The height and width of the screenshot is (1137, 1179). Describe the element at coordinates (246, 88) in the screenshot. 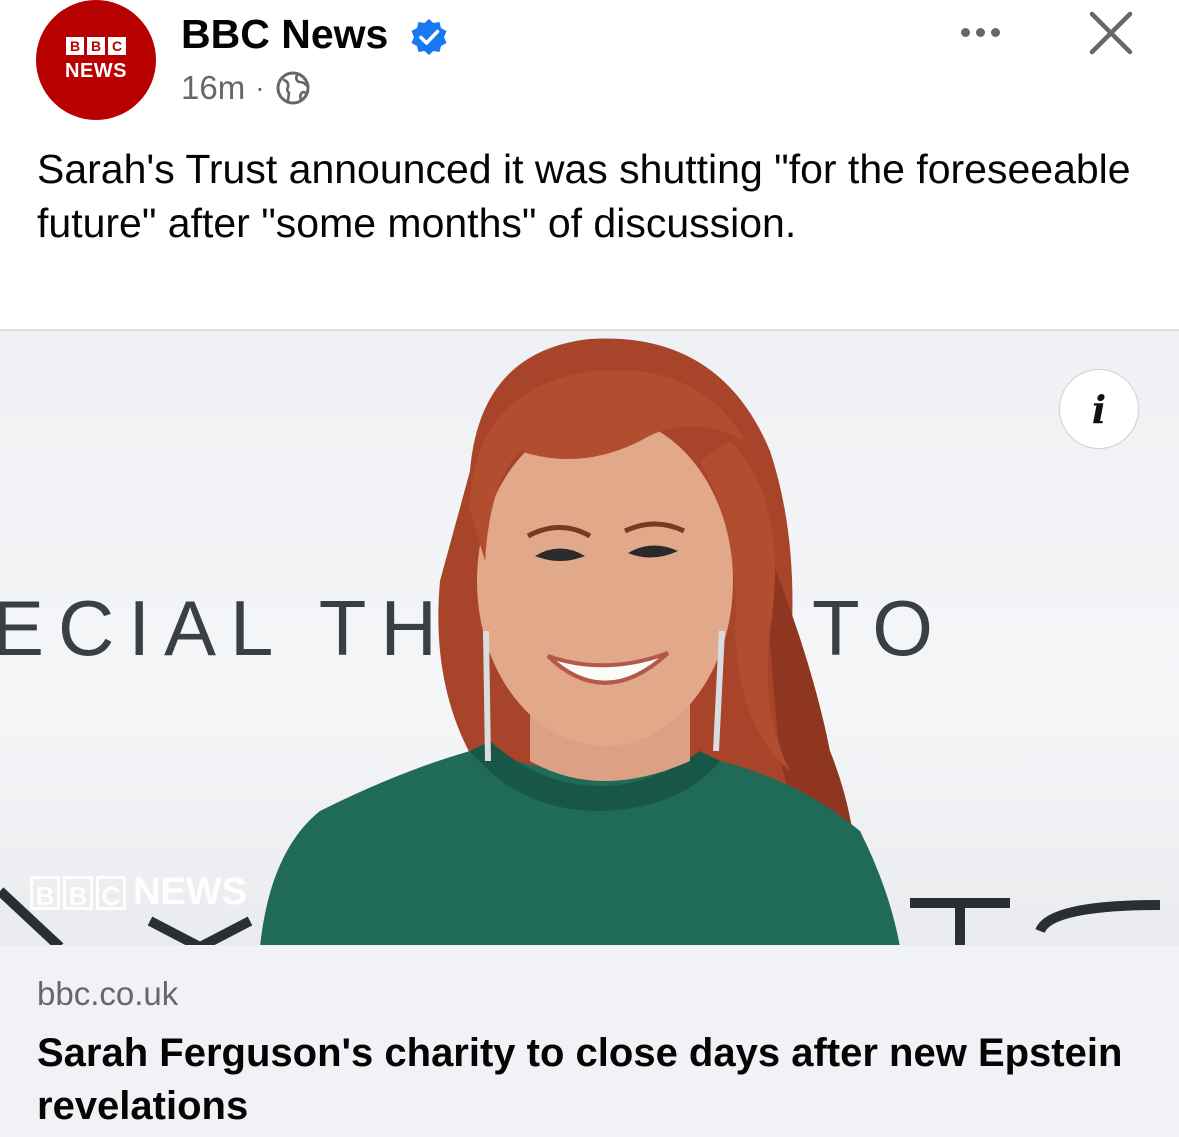

I see `post-meta: 16m ·` at that location.